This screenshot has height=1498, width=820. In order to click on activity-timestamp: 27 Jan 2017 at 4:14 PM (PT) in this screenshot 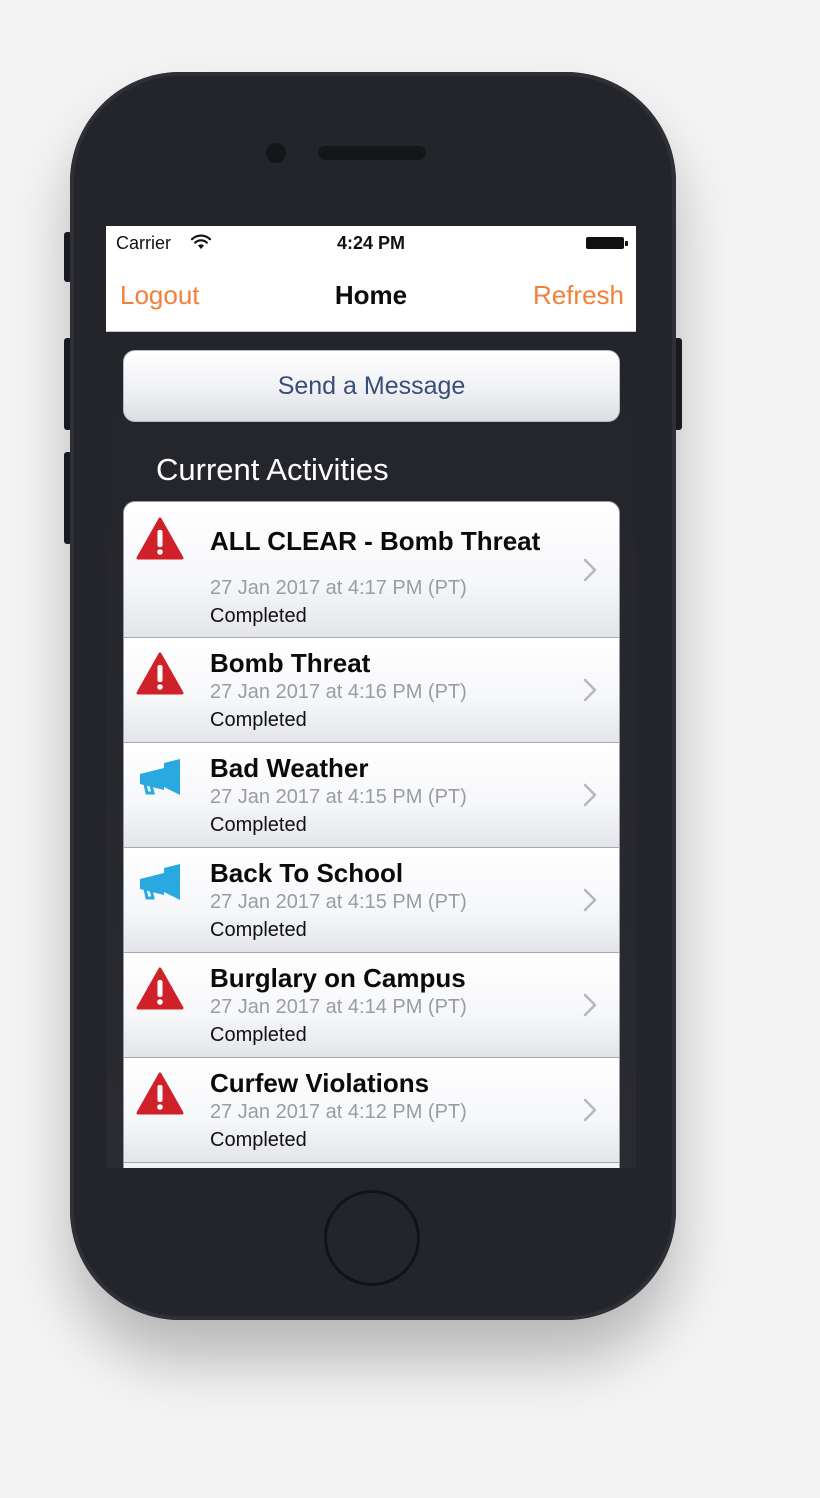, I will do `click(338, 1007)`.